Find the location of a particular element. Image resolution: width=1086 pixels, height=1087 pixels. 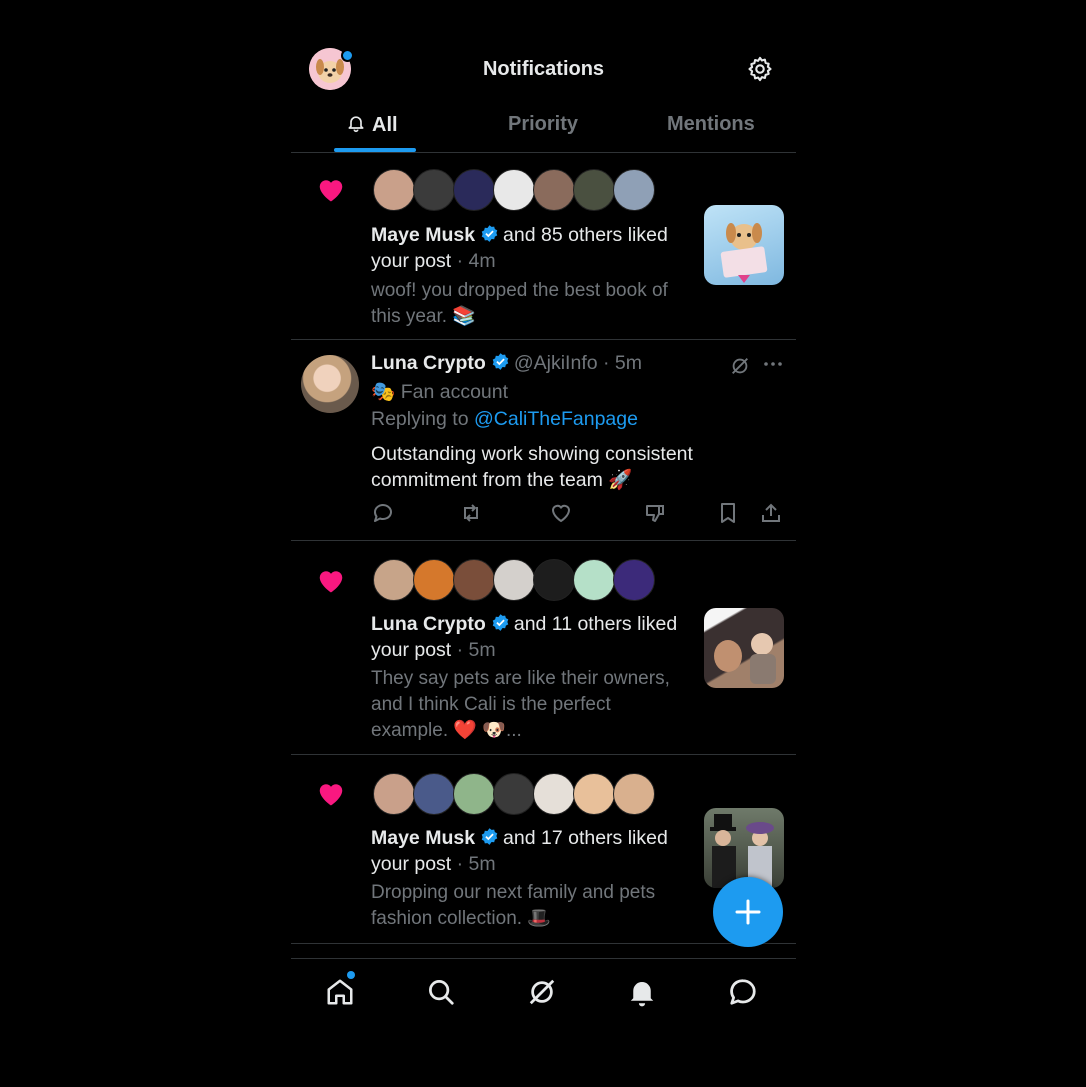

tab-priority: Priority is located at coordinates (543, 124).